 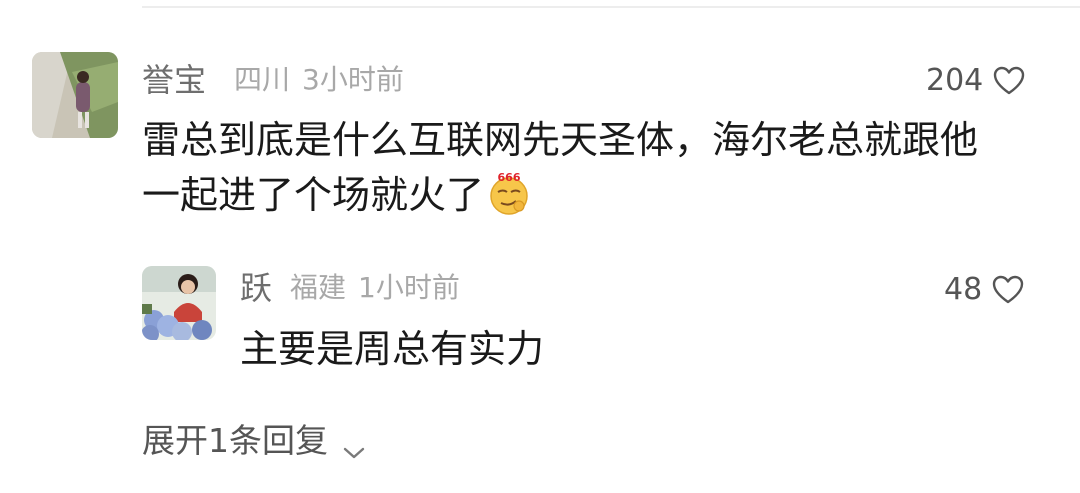 I want to click on comment-location: 四川, so click(x=262, y=79).